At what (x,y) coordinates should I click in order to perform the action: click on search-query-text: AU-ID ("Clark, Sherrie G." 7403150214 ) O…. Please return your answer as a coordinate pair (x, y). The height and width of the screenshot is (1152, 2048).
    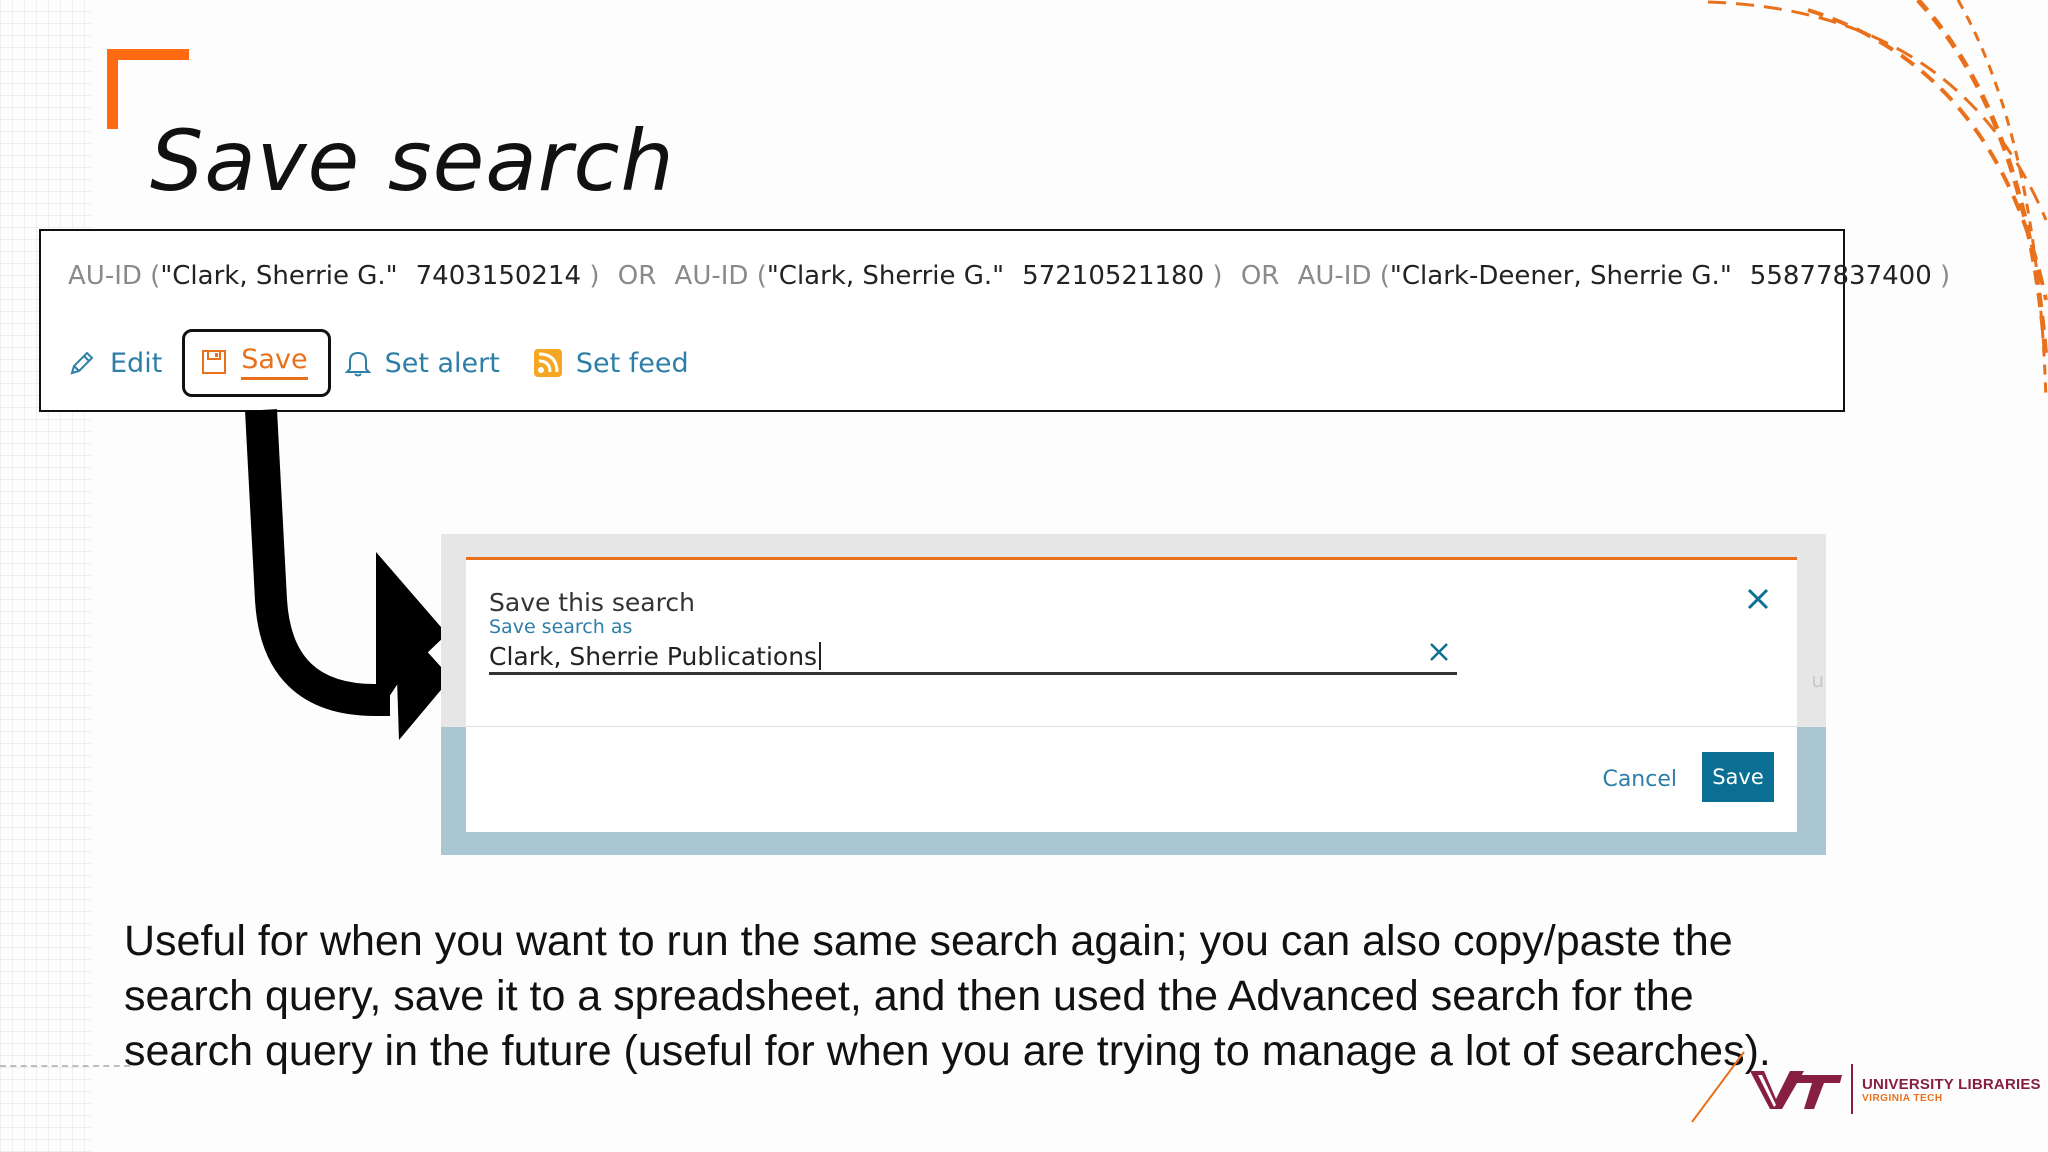
    Looking at the image, I should click on (1009, 276).